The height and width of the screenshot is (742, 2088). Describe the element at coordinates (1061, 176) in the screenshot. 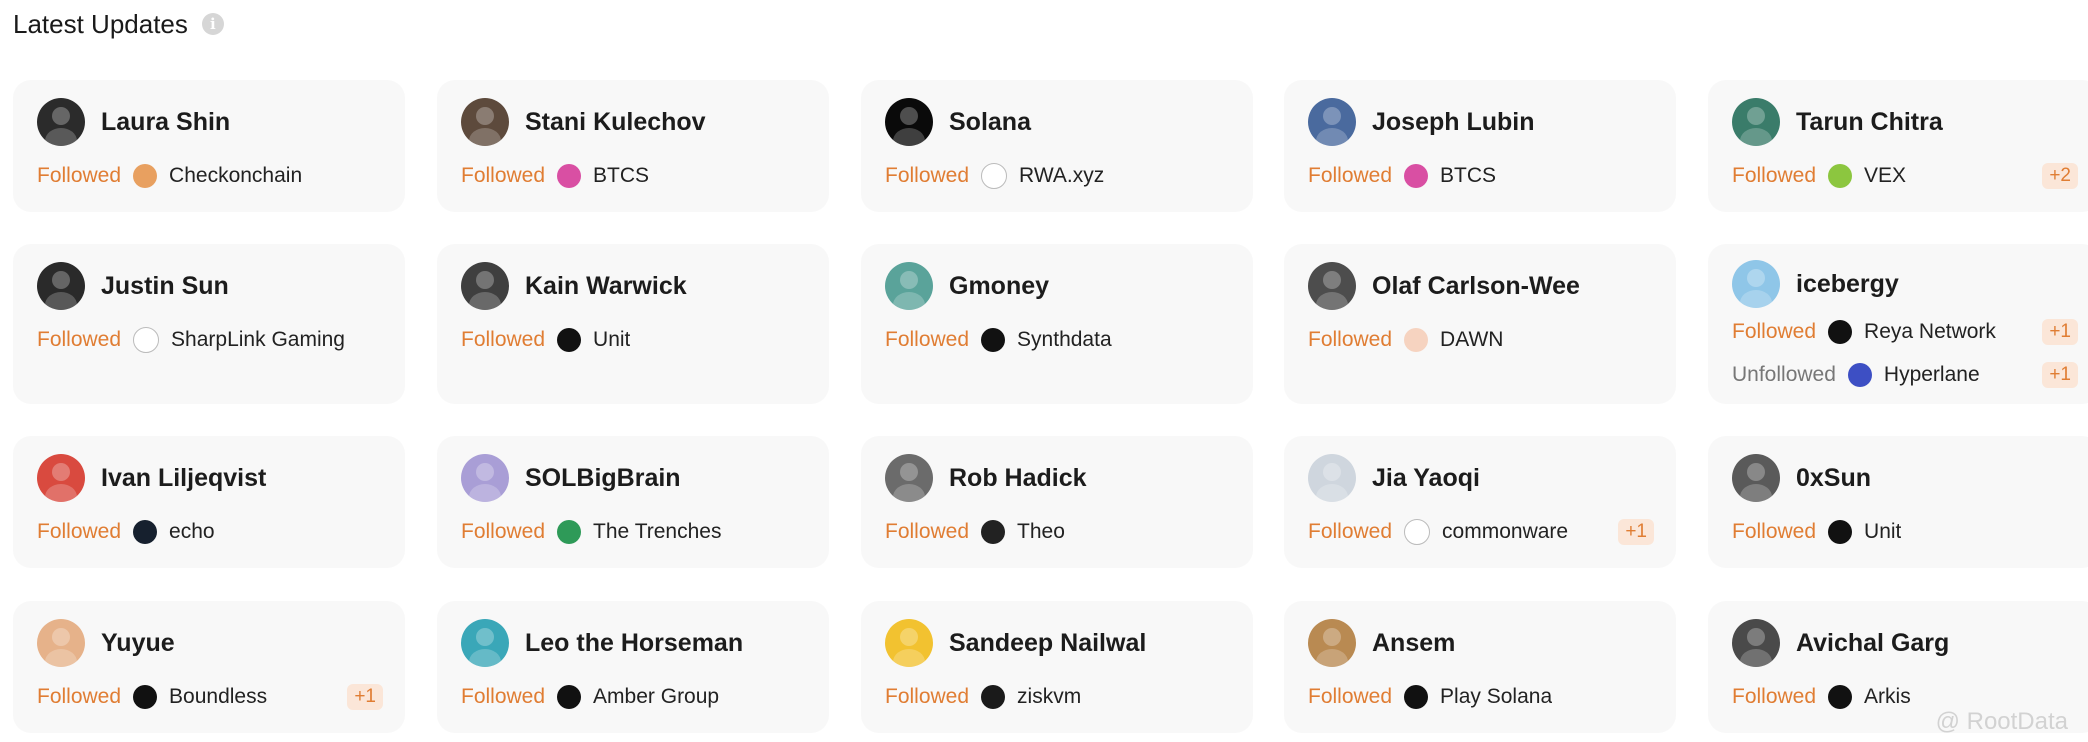

I see `project-name: RWA.xyz` at that location.